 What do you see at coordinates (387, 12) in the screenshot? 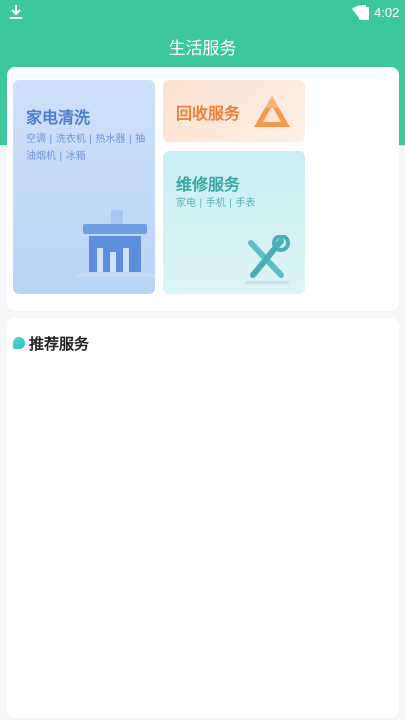
I see `status-time: 4:02` at bounding box center [387, 12].